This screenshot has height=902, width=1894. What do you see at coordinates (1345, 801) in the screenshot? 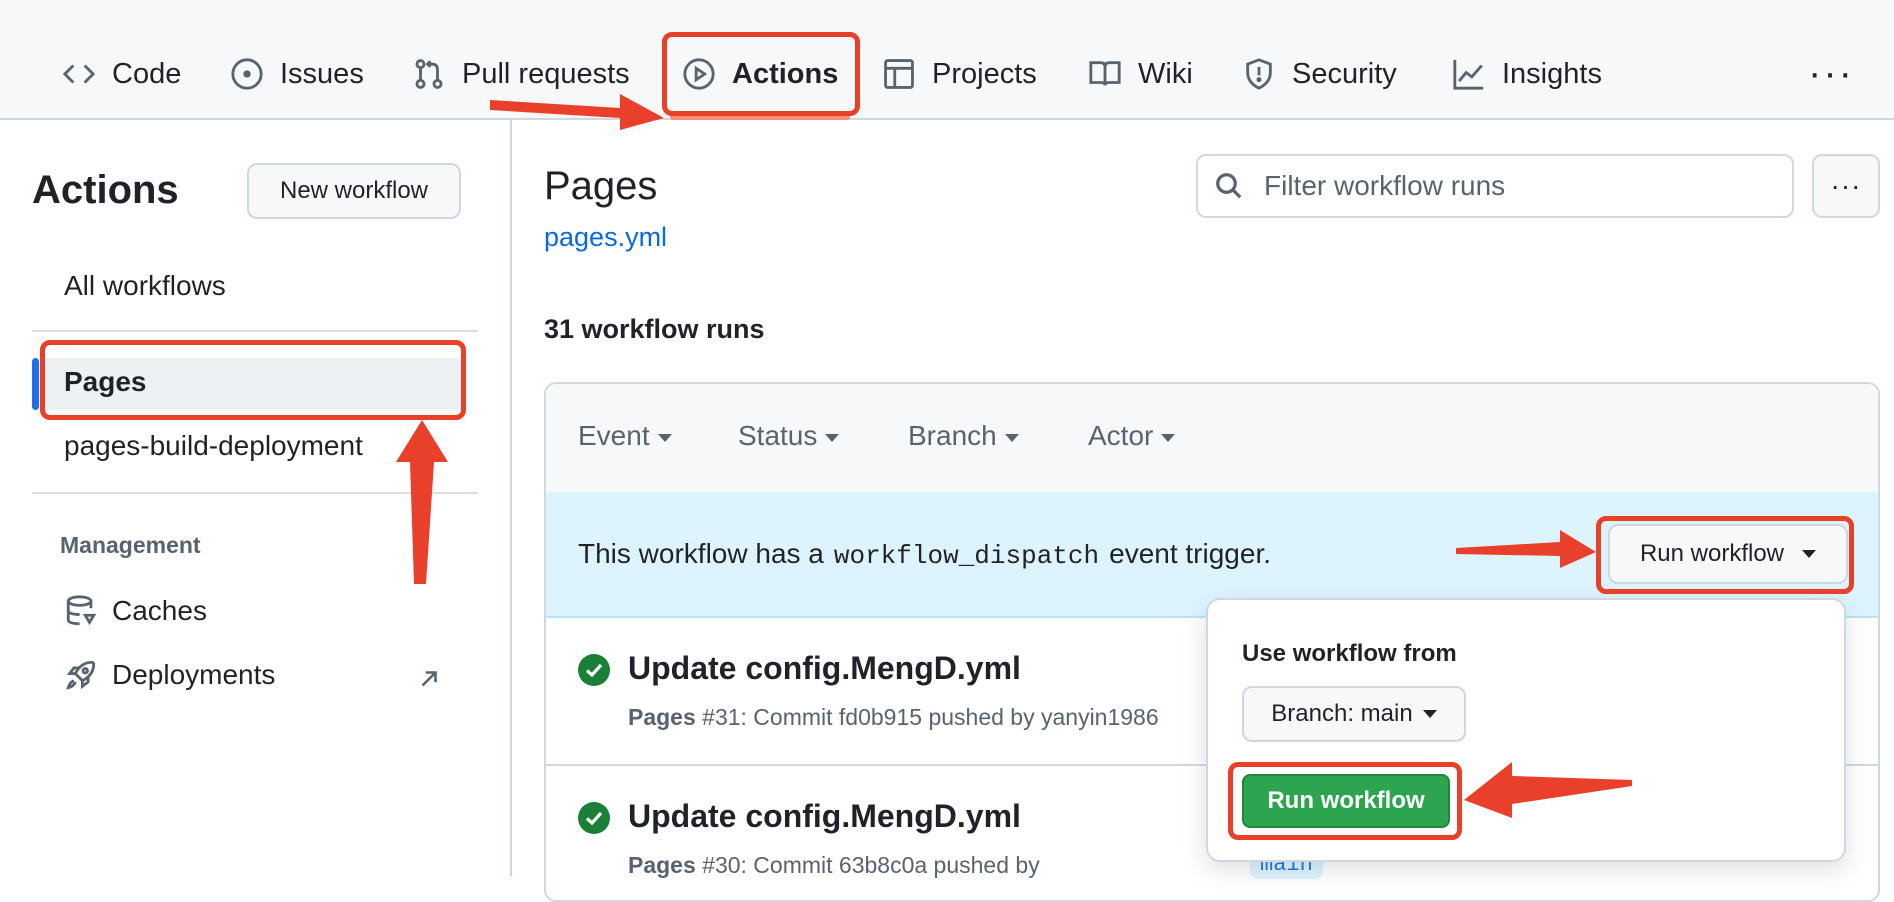
I see `highlight-run-workflow-button` at bounding box center [1345, 801].